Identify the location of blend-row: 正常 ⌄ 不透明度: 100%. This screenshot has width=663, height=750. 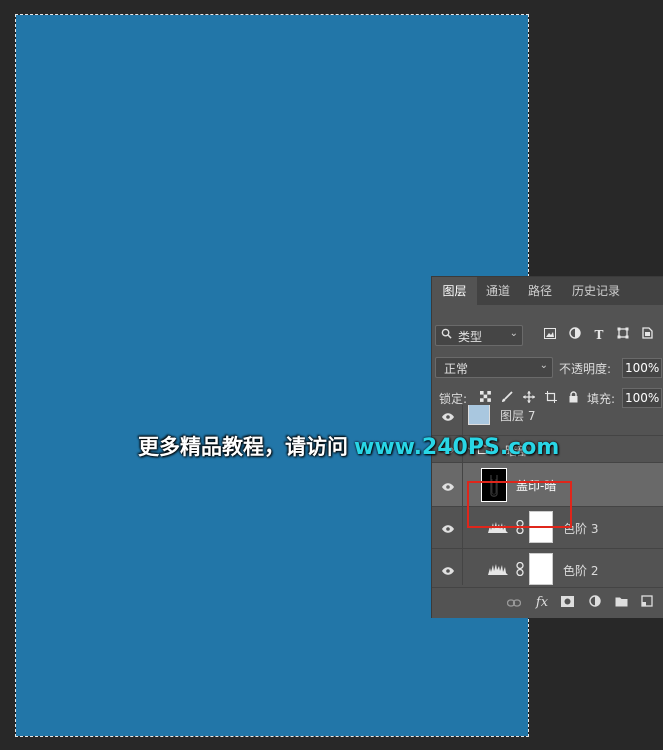
(547, 368).